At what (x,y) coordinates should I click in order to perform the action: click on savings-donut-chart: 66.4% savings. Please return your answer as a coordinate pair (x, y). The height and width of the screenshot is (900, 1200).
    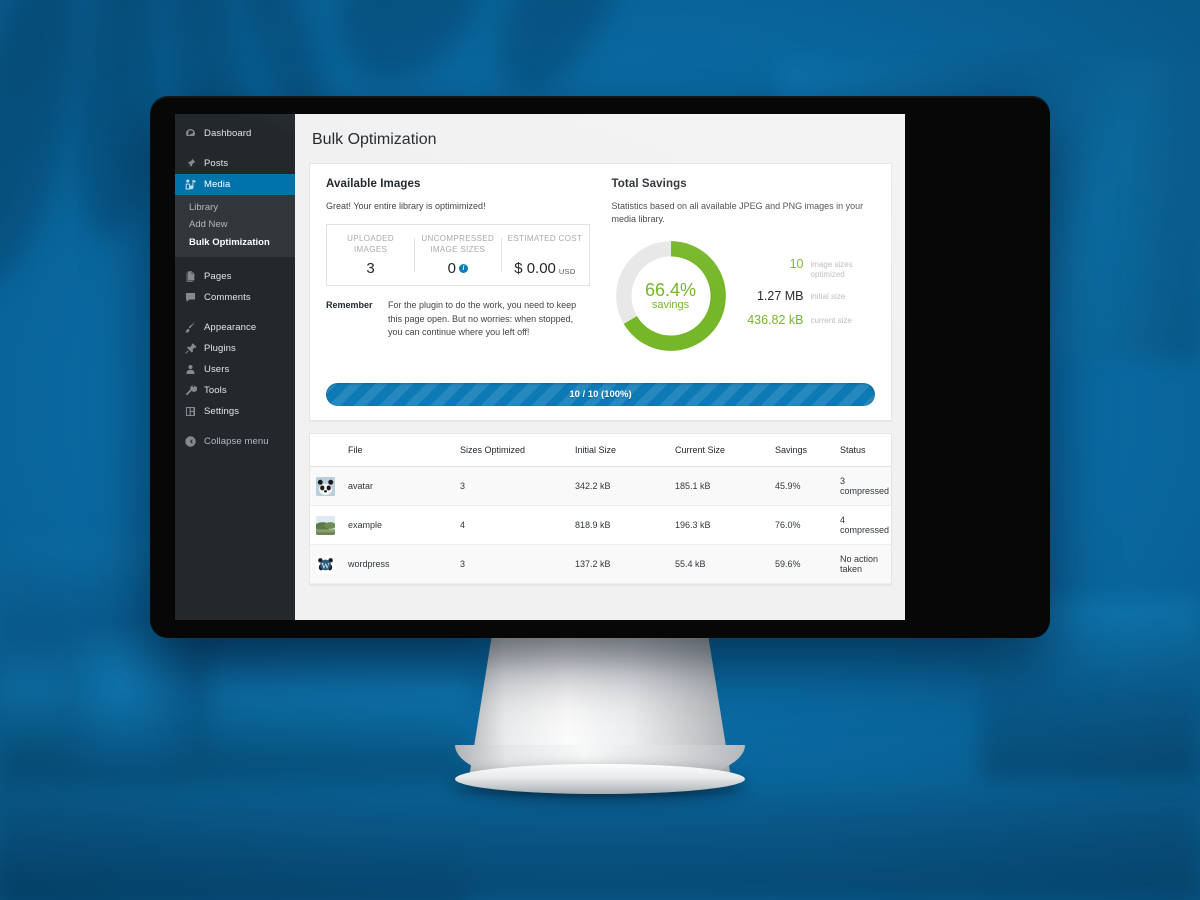
    Looking at the image, I should click on (671, 296).